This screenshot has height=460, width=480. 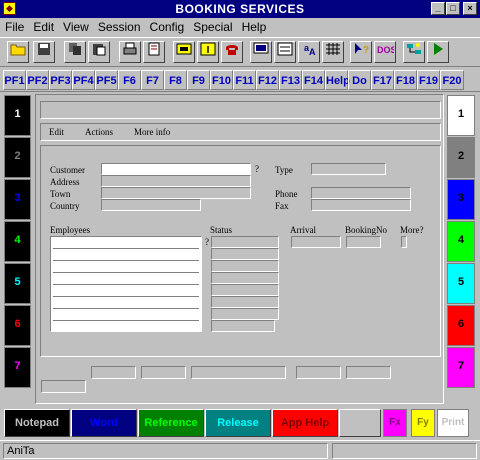 What do you see at coordinates (290, 80) in the screenshot?
I see `pf-key-f13: F13` at bounding box center [290, 80].